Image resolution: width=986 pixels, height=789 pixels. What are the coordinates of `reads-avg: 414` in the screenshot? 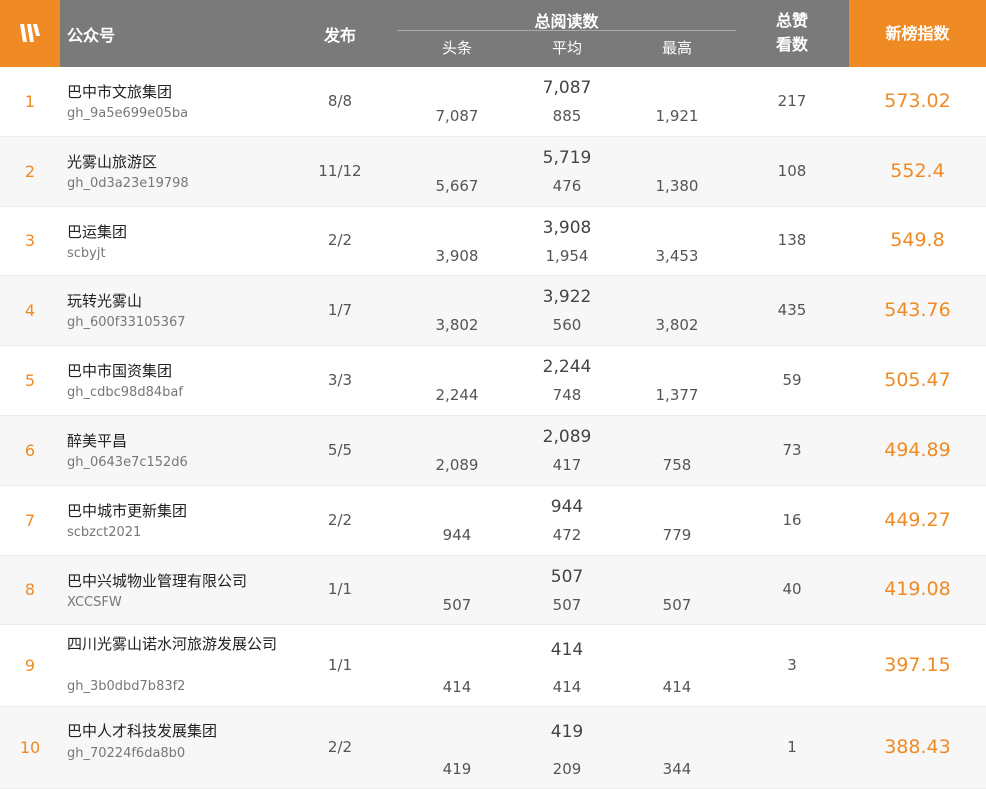 It's located at (567, 687).